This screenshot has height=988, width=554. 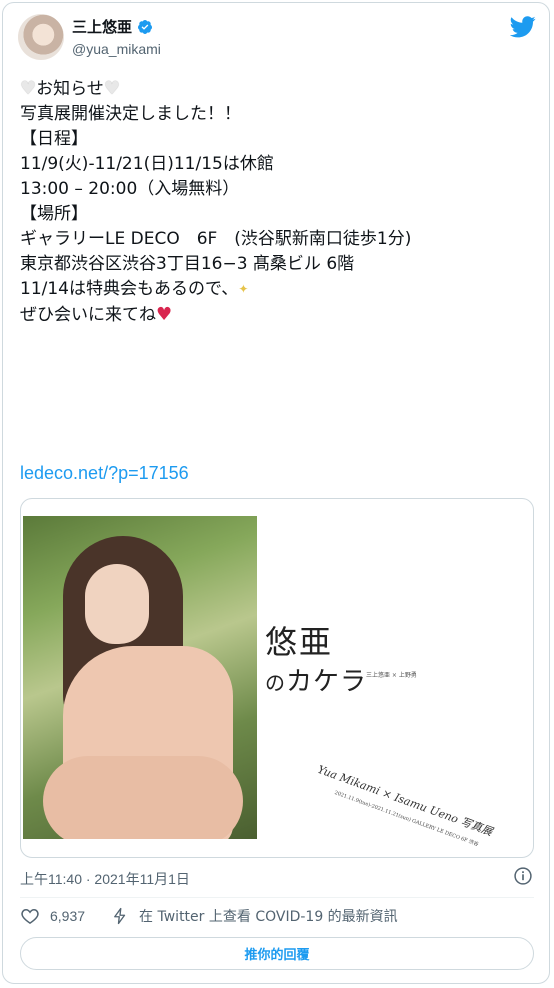 I want to click on tweet-line: 11/9(火)-11/21(日)11/15は休館, so click(x=147, y=164).